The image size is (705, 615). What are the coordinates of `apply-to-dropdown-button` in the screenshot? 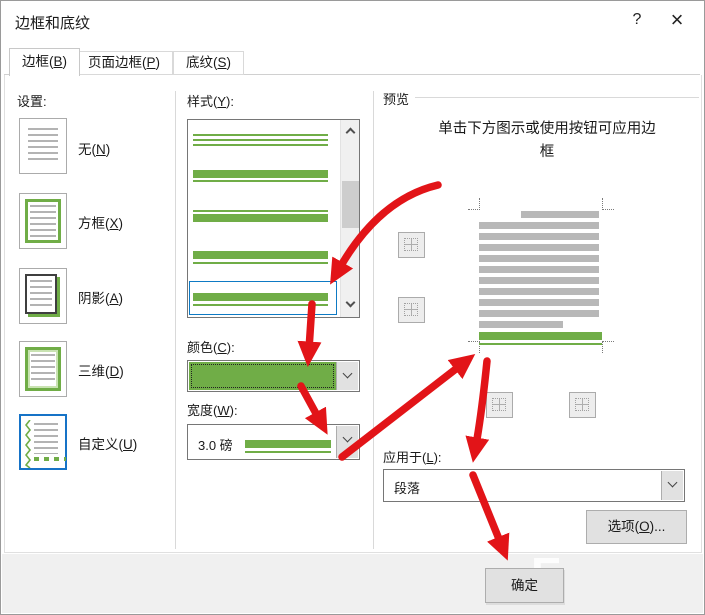 It's located at (672, 485).